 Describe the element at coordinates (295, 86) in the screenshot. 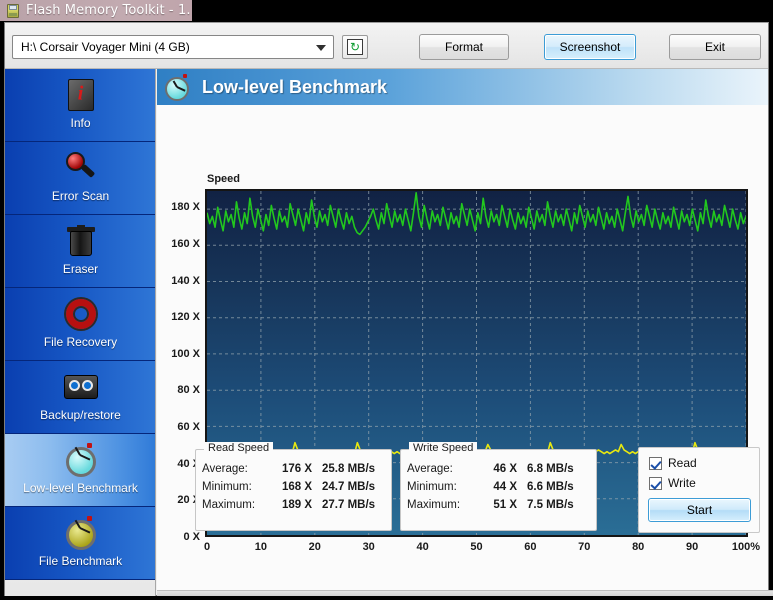

I see `page-title: Low-level Benchmark` at that location.